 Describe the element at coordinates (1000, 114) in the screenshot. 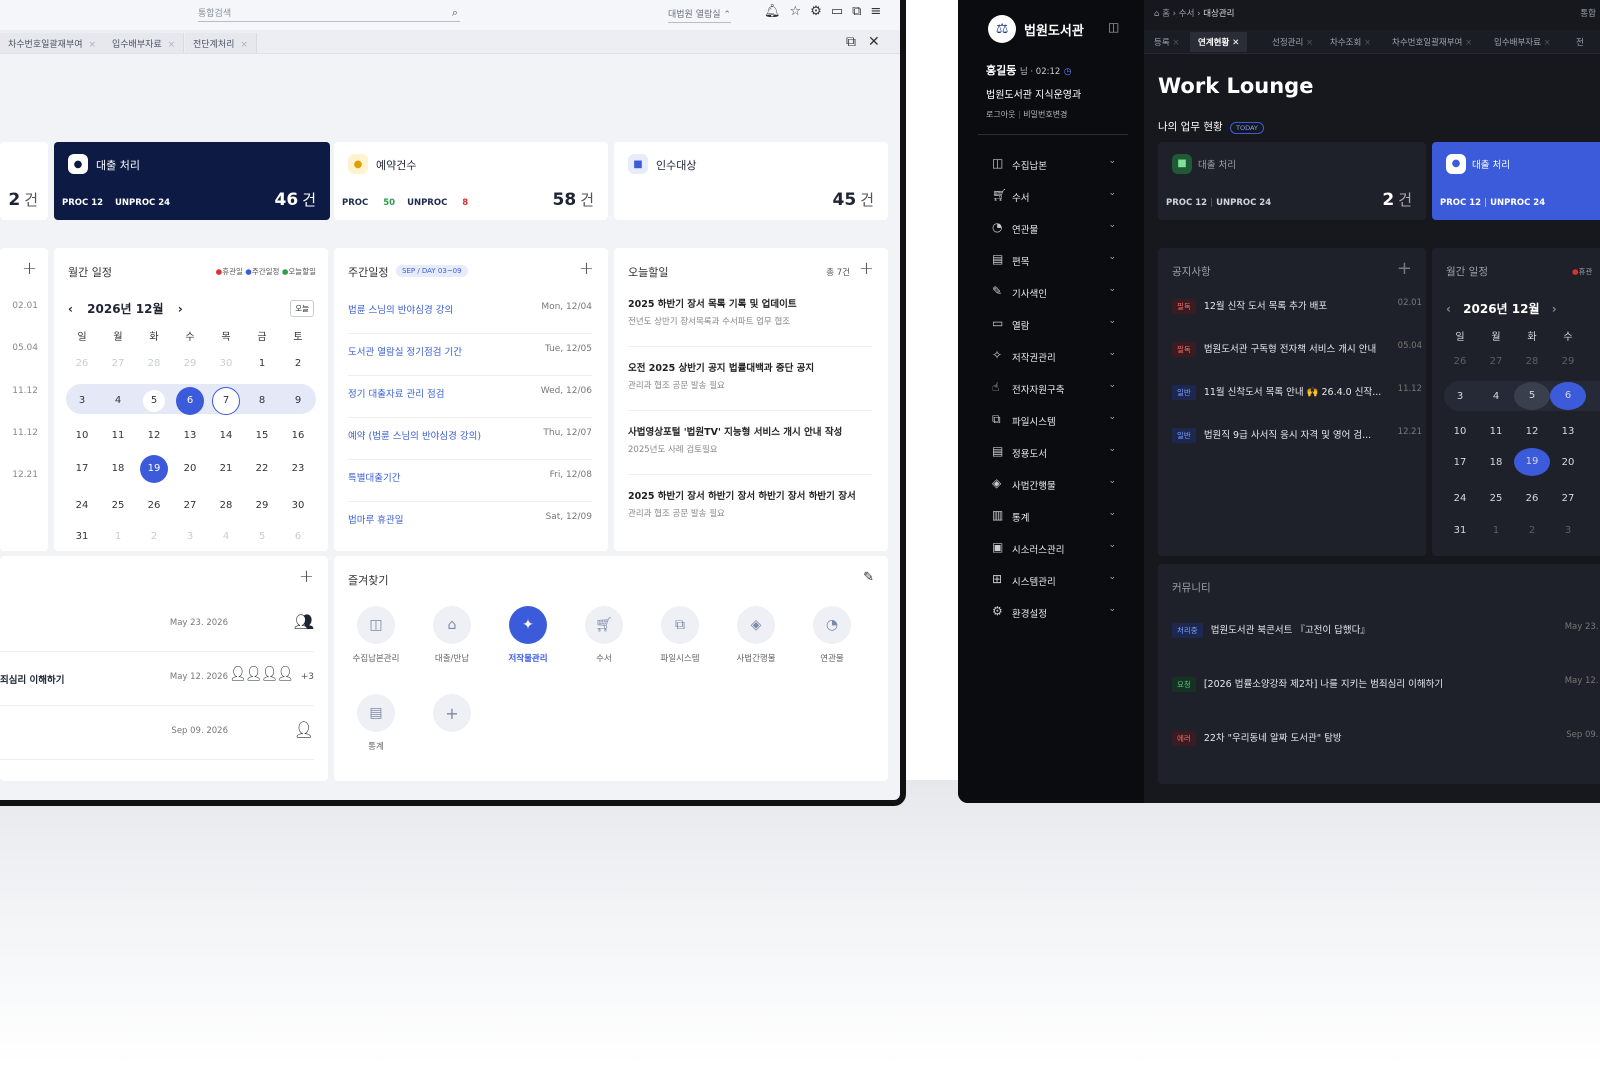

I see `logout-link: 로그아웃` at that location.